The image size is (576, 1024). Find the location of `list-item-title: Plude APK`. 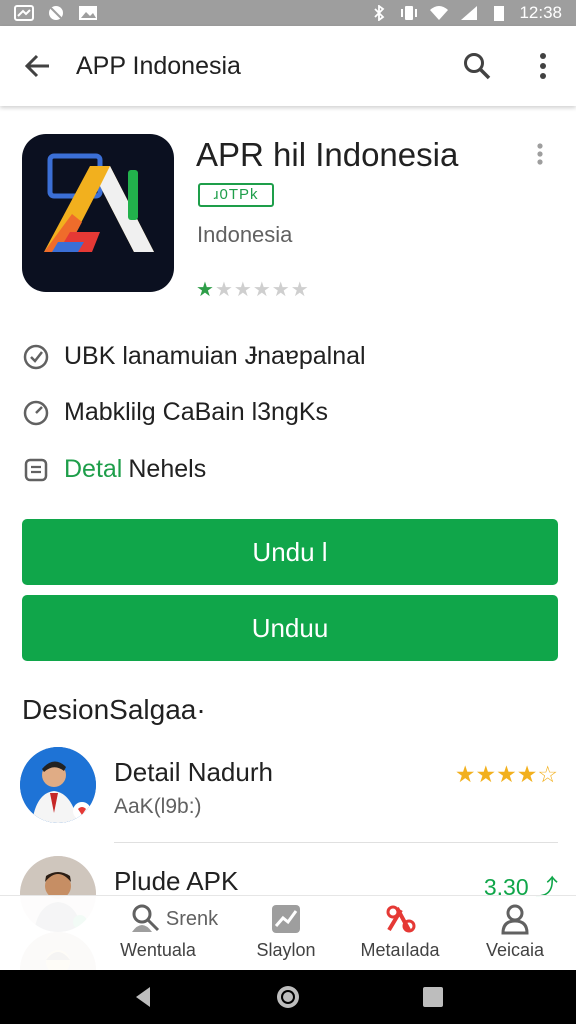

list-item-title: Plude APK is located at coordinates (176, 881).